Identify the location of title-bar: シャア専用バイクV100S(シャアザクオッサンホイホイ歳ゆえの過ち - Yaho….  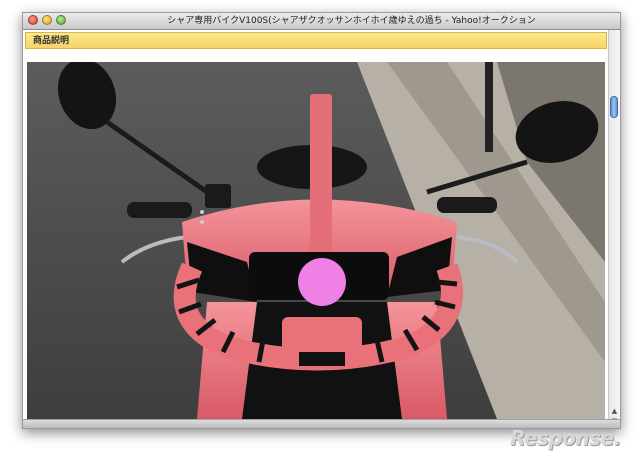
(321, 21).